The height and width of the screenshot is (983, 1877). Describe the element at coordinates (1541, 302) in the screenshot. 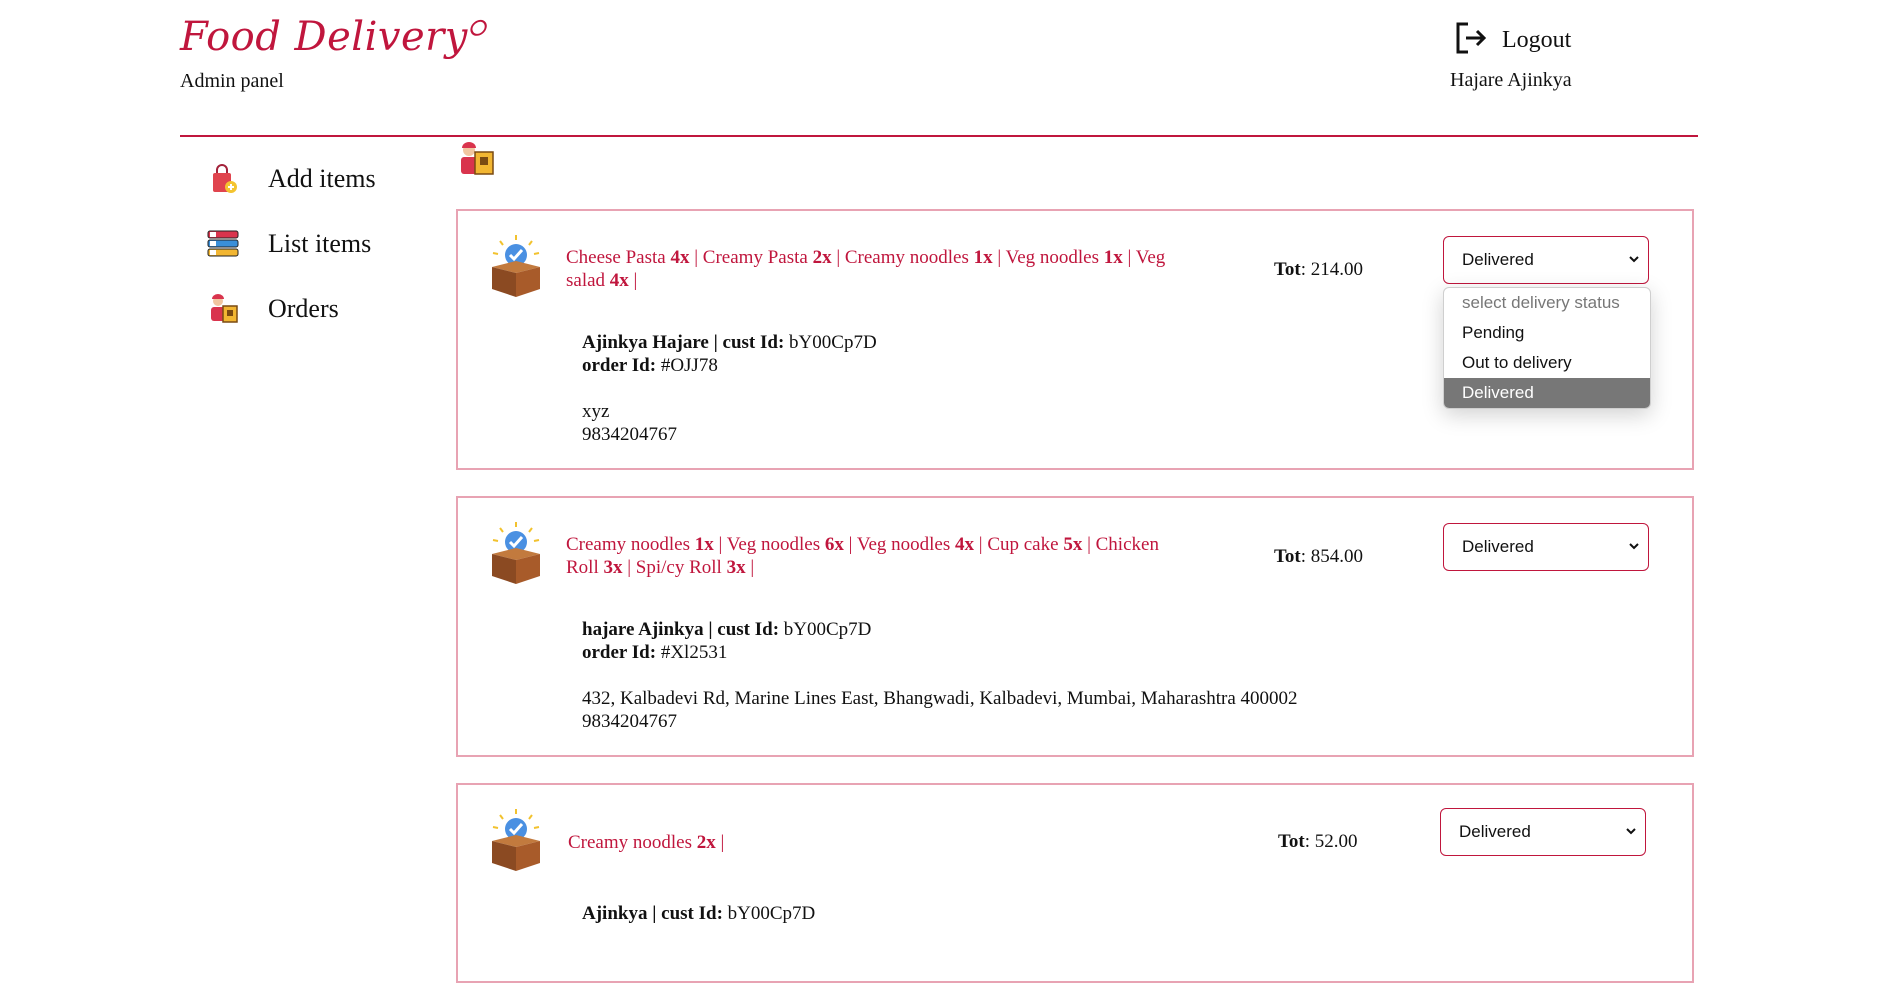

I see `status-option-placeholder: select delivery status` at that location.